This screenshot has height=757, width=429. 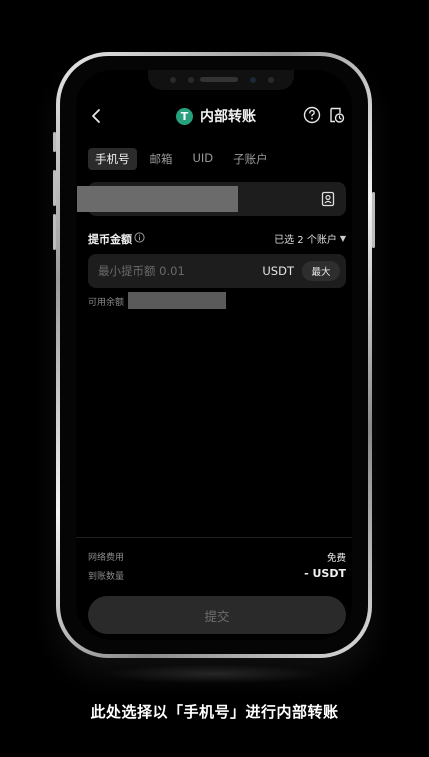 I want to click on account-selector: 已选 2 个账户 ▼, so click(x=310, y=238).